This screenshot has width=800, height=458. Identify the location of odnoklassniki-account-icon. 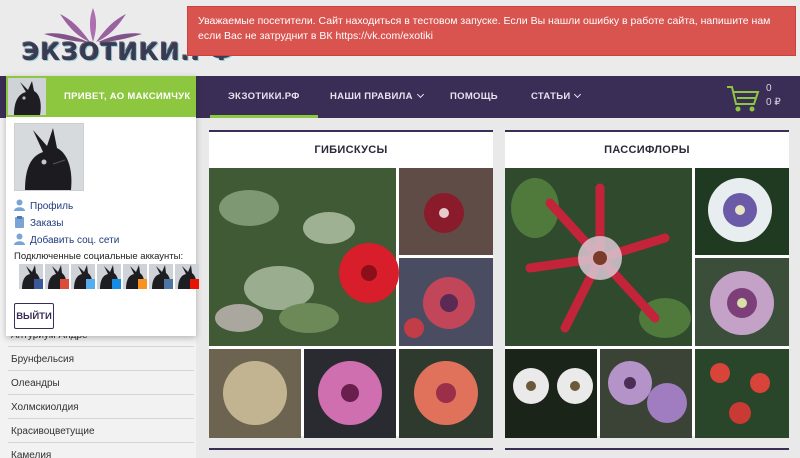
(135, 276).